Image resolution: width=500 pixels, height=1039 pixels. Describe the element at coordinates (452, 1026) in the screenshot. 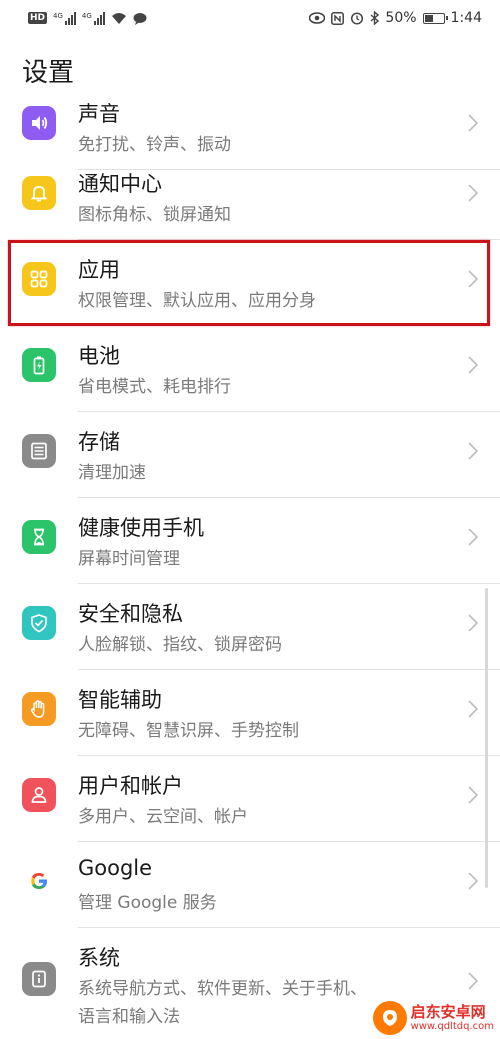

I see `watermark-url: www.qdltdq.com` at that location.